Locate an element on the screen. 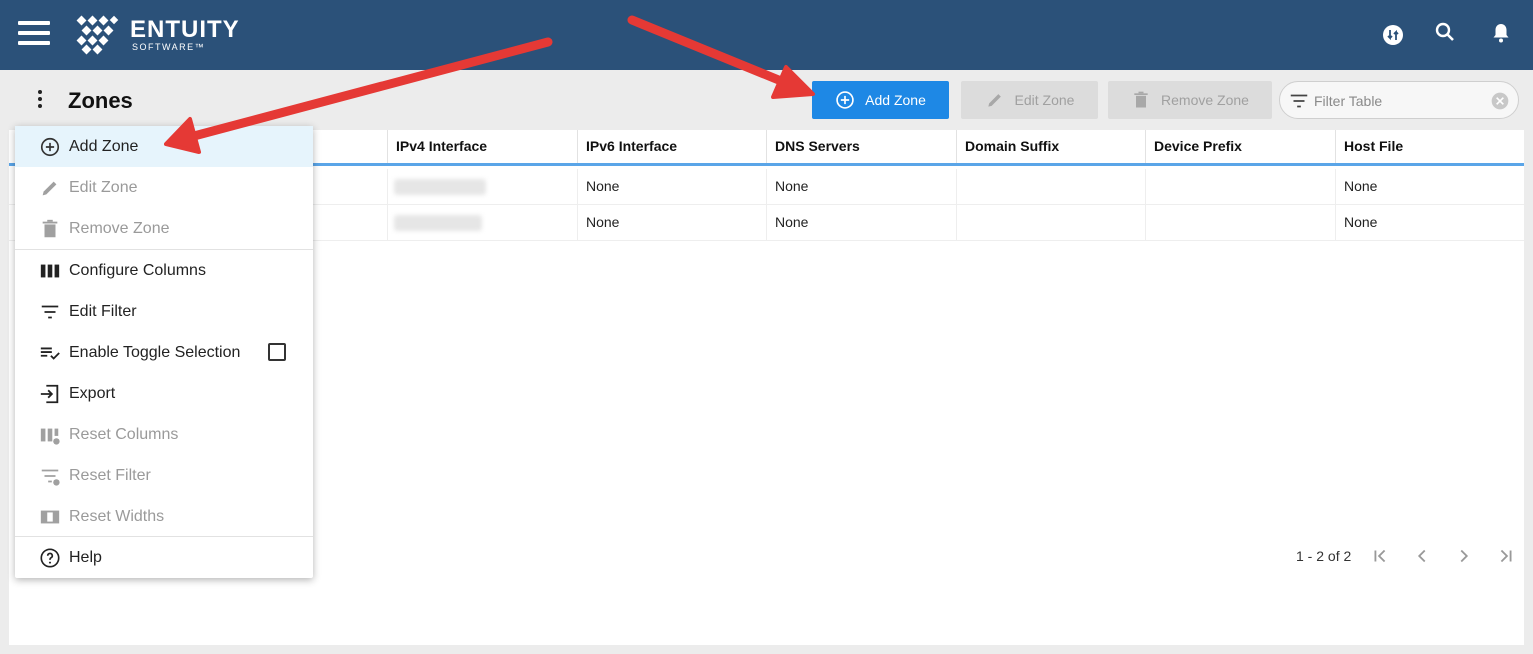  panel-header: Zones Add Zone Edit Zone Remove Zone is located at coordinates (766, 100).